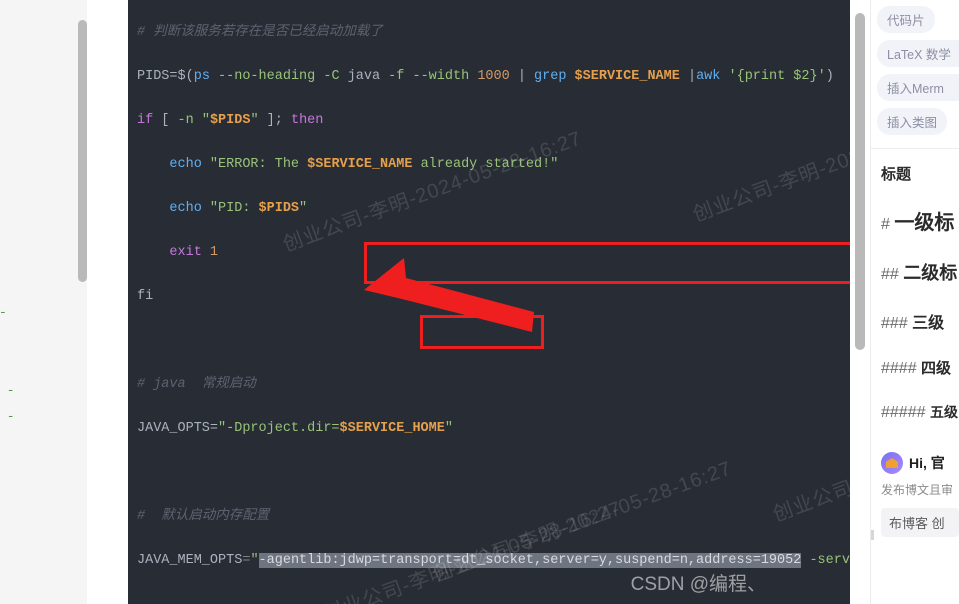  Describe the element at coordinates (896, 174) in the screenshot. I see `panel-title: 标题` at that location.